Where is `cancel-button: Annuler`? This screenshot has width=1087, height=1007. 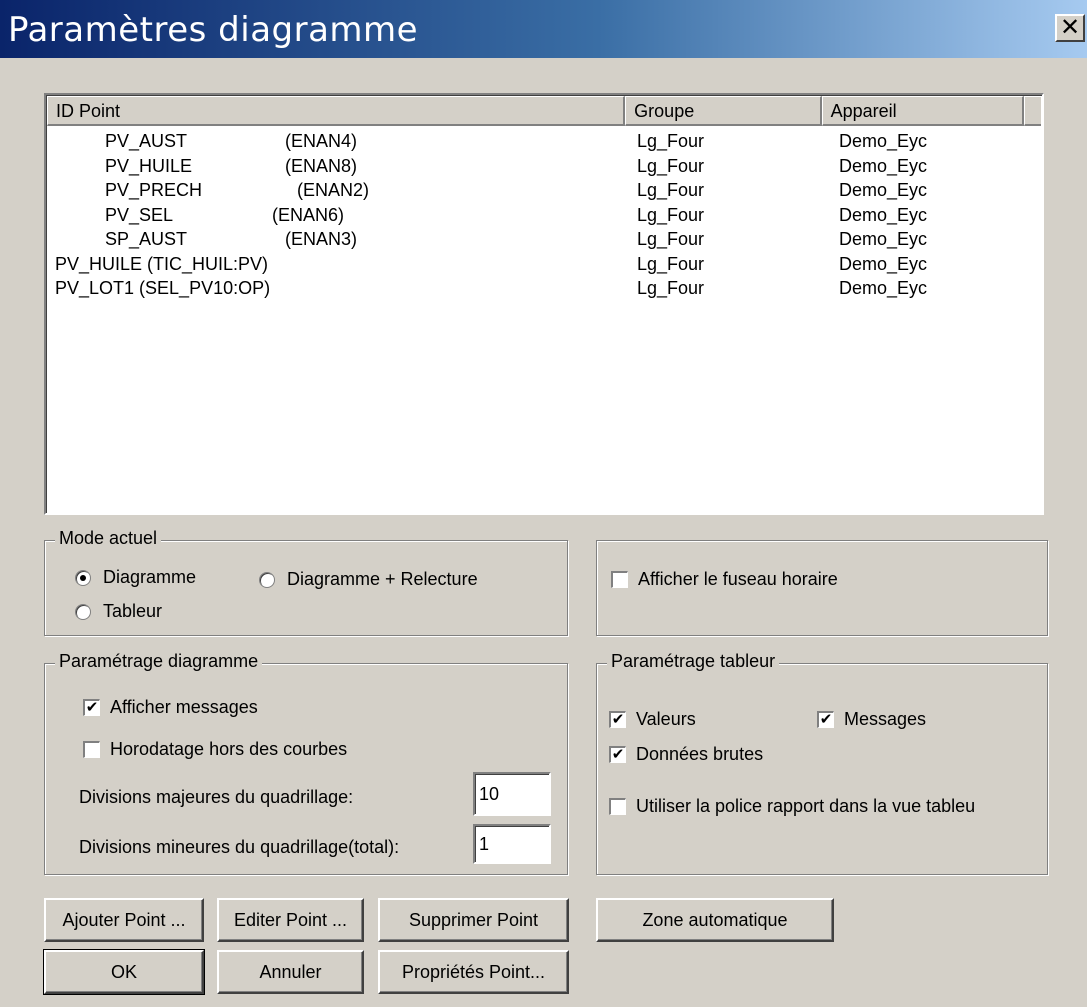
cancel-button: Annuler is located at coordinates (290, 972).